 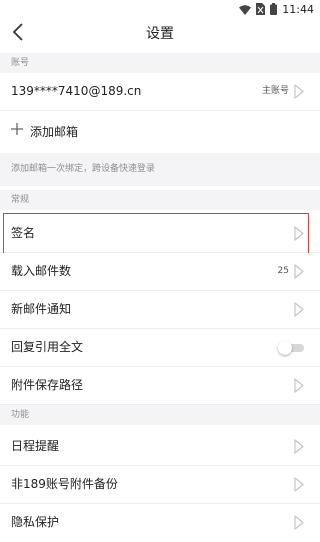 I want to click on privacy-row: 隐私保护, so click(x=160, y=523).